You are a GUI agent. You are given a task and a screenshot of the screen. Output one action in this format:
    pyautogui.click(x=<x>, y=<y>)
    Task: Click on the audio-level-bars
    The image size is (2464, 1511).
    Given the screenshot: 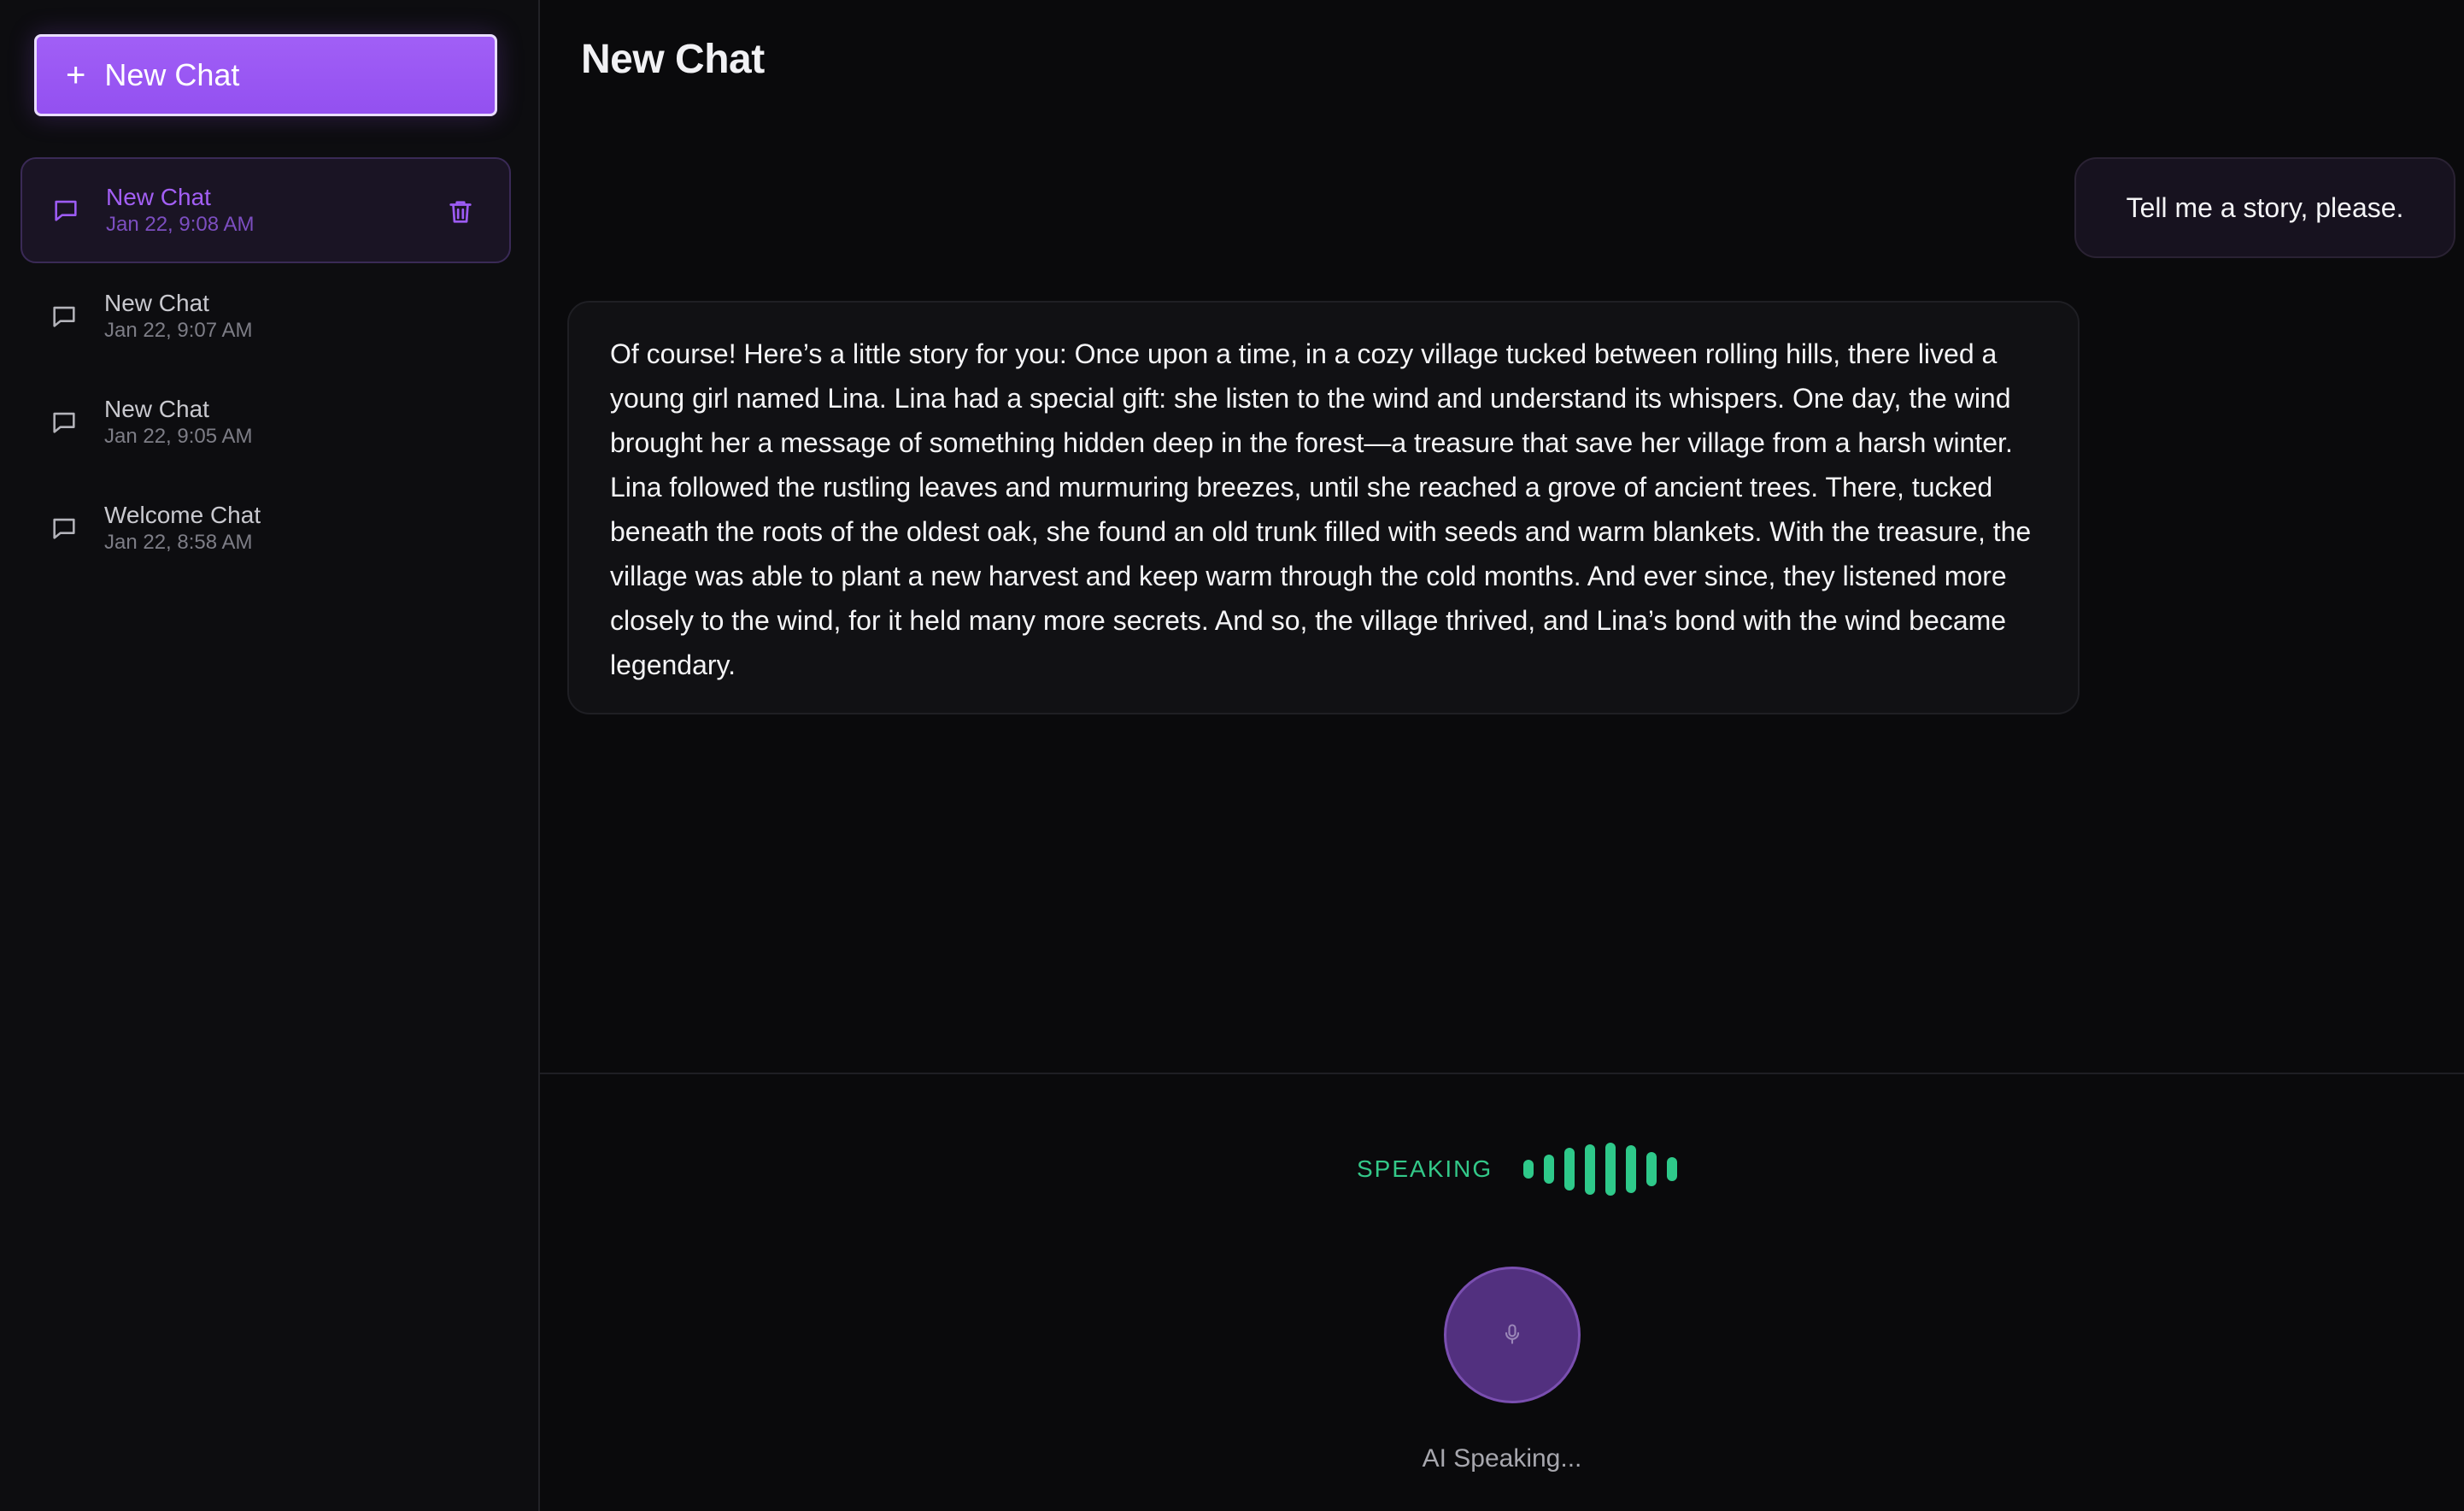 What is the action you would take?
    pyautogui.click(x=1605, y=1169)
    